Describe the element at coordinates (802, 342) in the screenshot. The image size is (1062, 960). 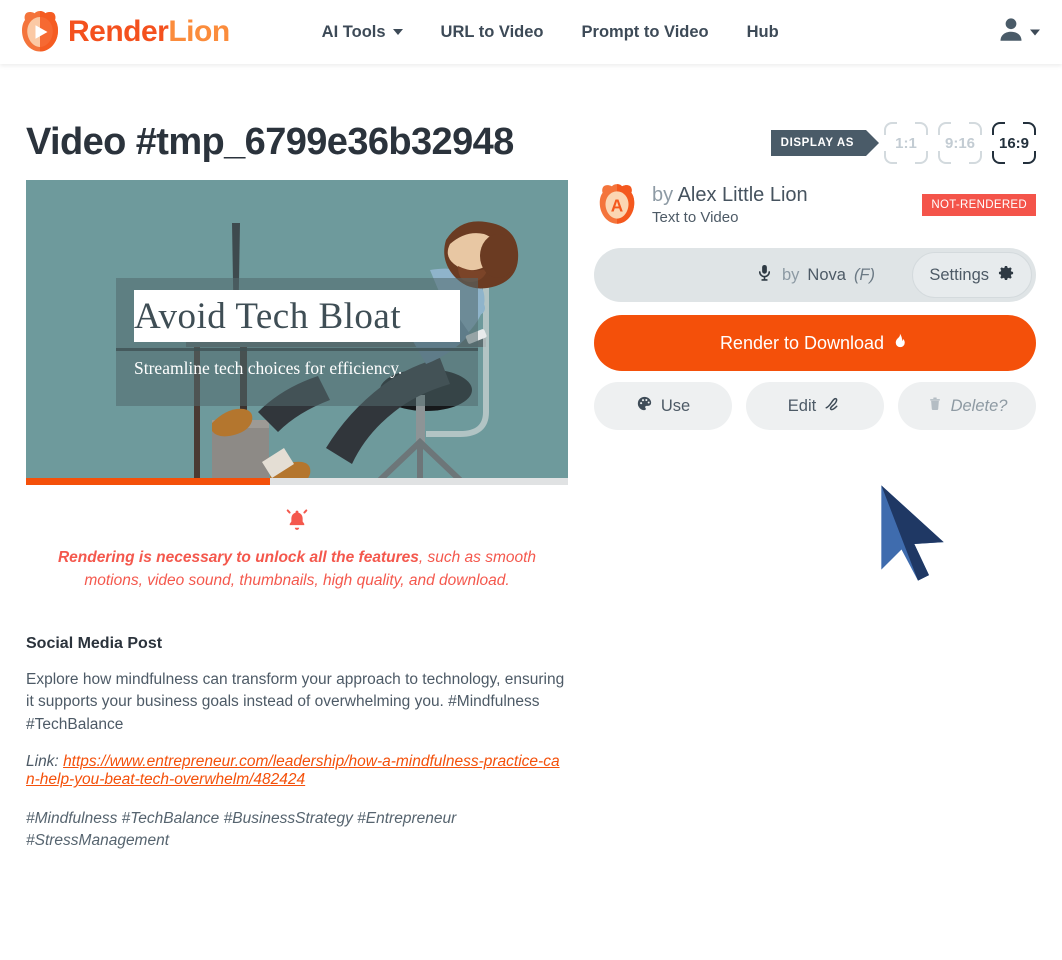
I see `render-button-label: Render to Download` at that location.